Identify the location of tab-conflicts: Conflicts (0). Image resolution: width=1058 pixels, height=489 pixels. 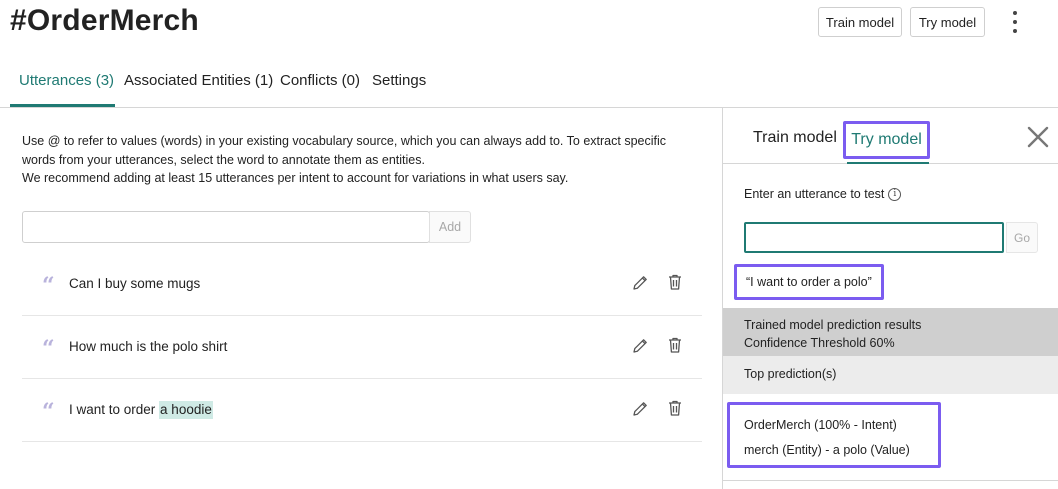
(320, 87).